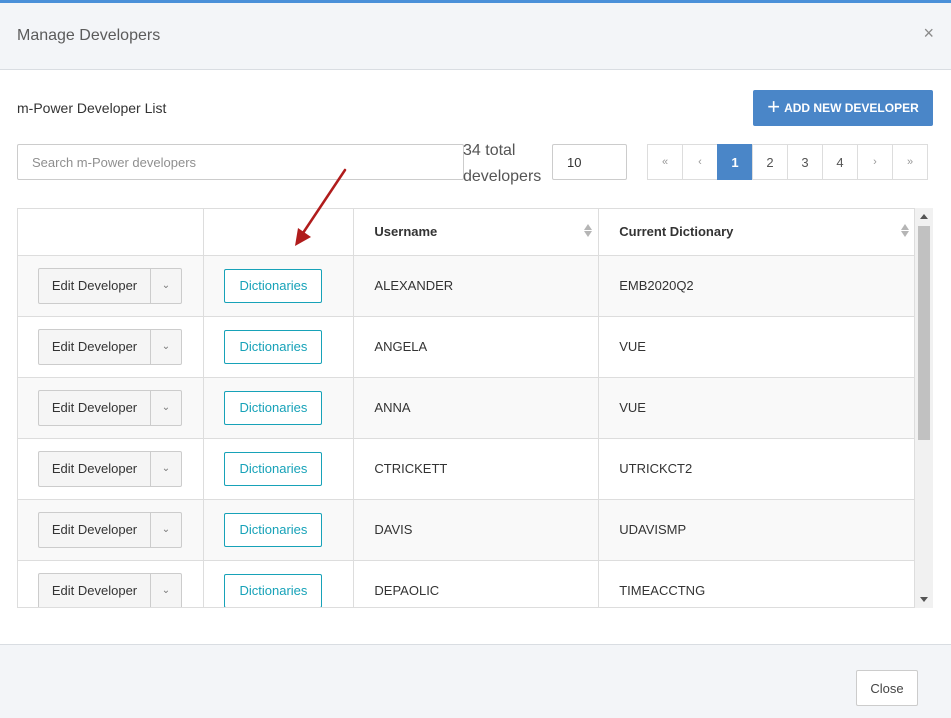 The image size is (951, 718). I want to click on username-cell: DAVIS, so click(476, 530).